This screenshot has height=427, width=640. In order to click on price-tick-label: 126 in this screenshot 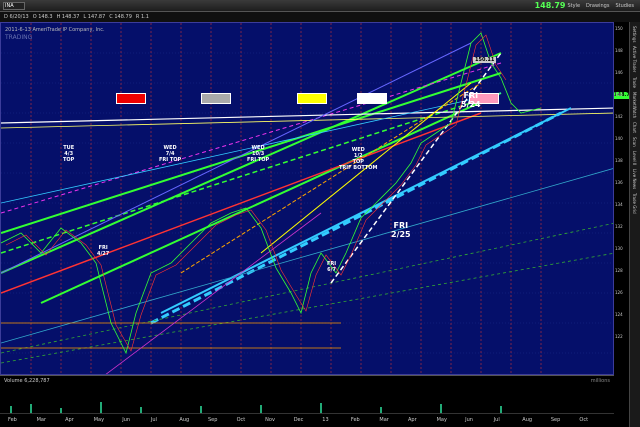, I will do `click(619, 292)`.